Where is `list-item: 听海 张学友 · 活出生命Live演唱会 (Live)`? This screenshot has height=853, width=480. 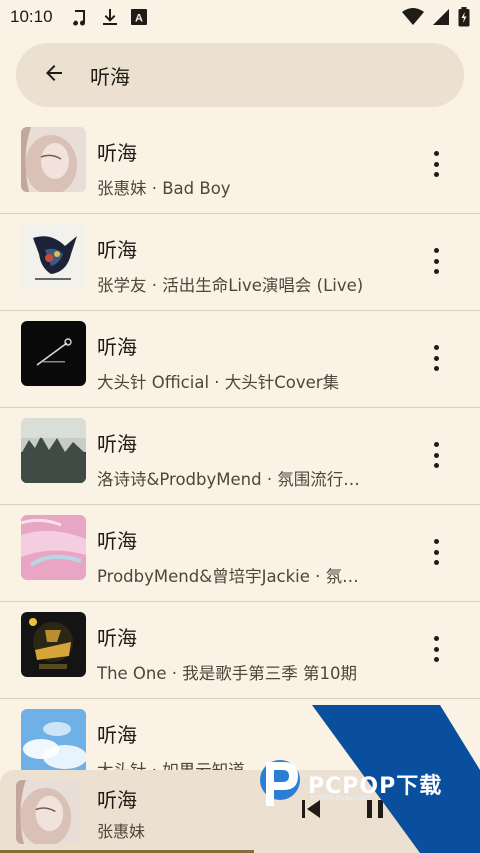 list-item: 听海 张学友 · 活出生命Live演唱会 (Live) is located at coordinates (240, 262).